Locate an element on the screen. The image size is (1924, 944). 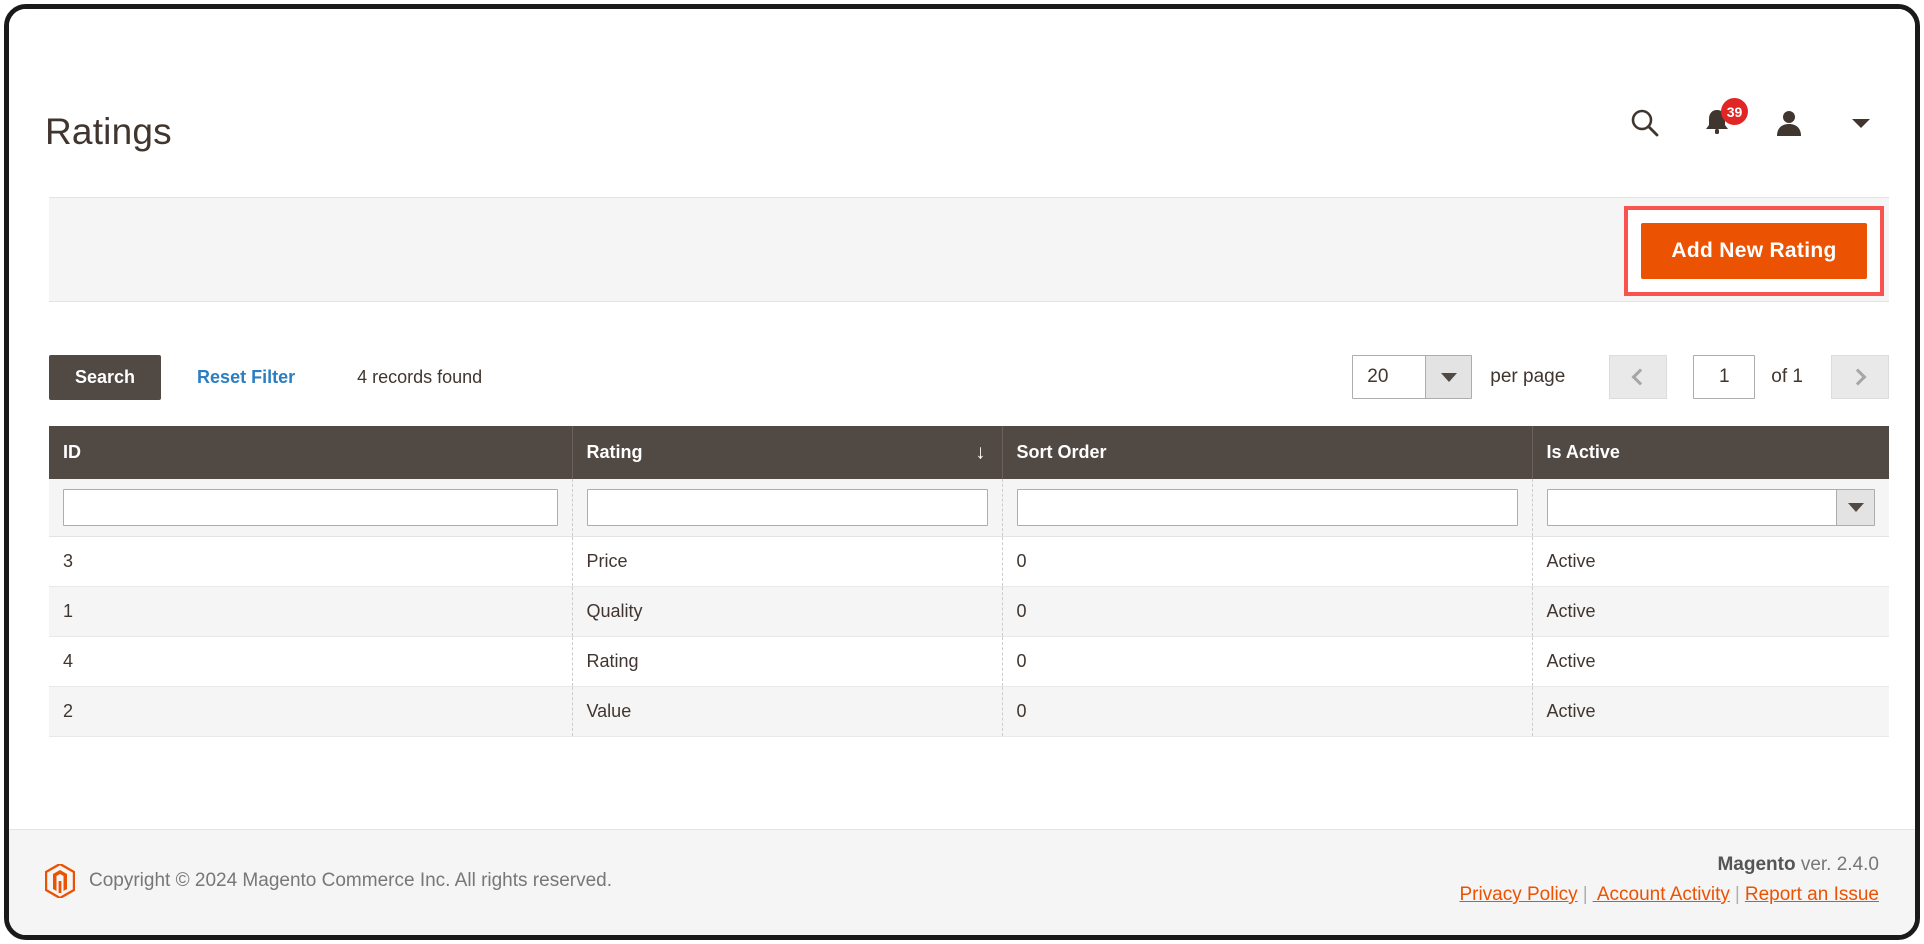
per-page-select: 20 is located at coordinates (1412, 377).